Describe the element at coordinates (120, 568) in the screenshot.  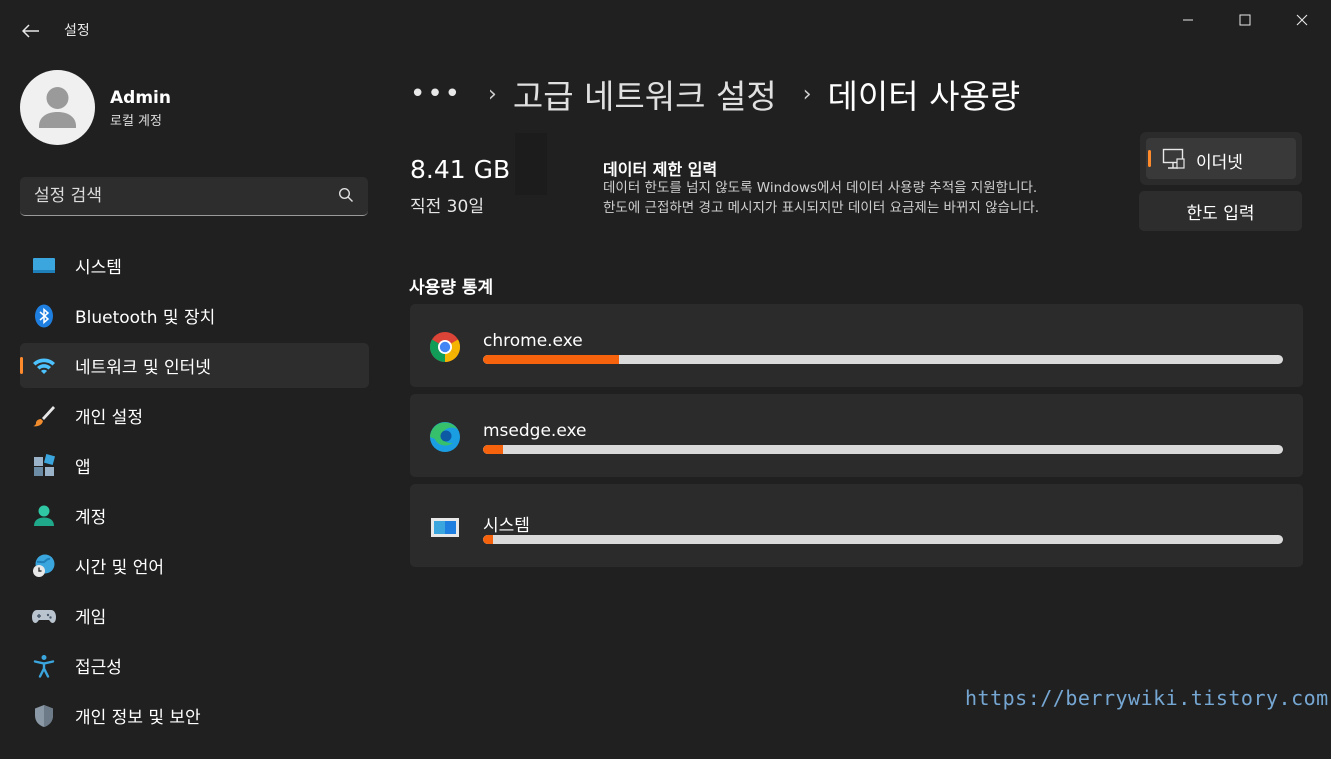
I see `sidebar-item-label: 시간 및 언어` at that location.